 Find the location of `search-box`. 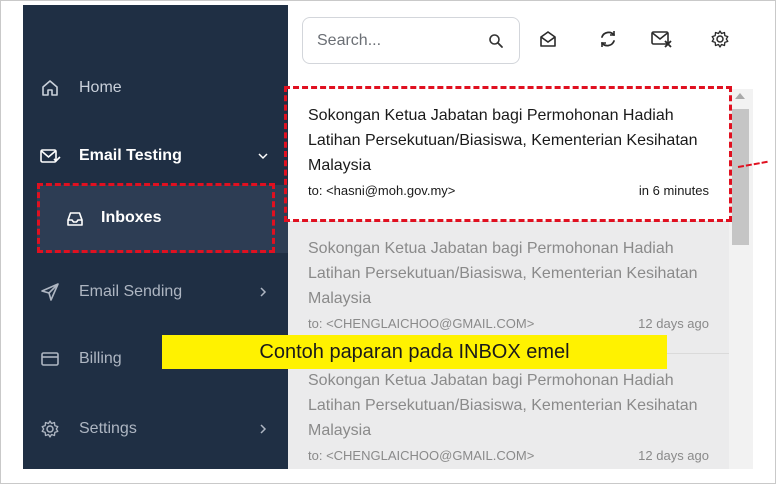

search-box is located at coordinates (411, 40).